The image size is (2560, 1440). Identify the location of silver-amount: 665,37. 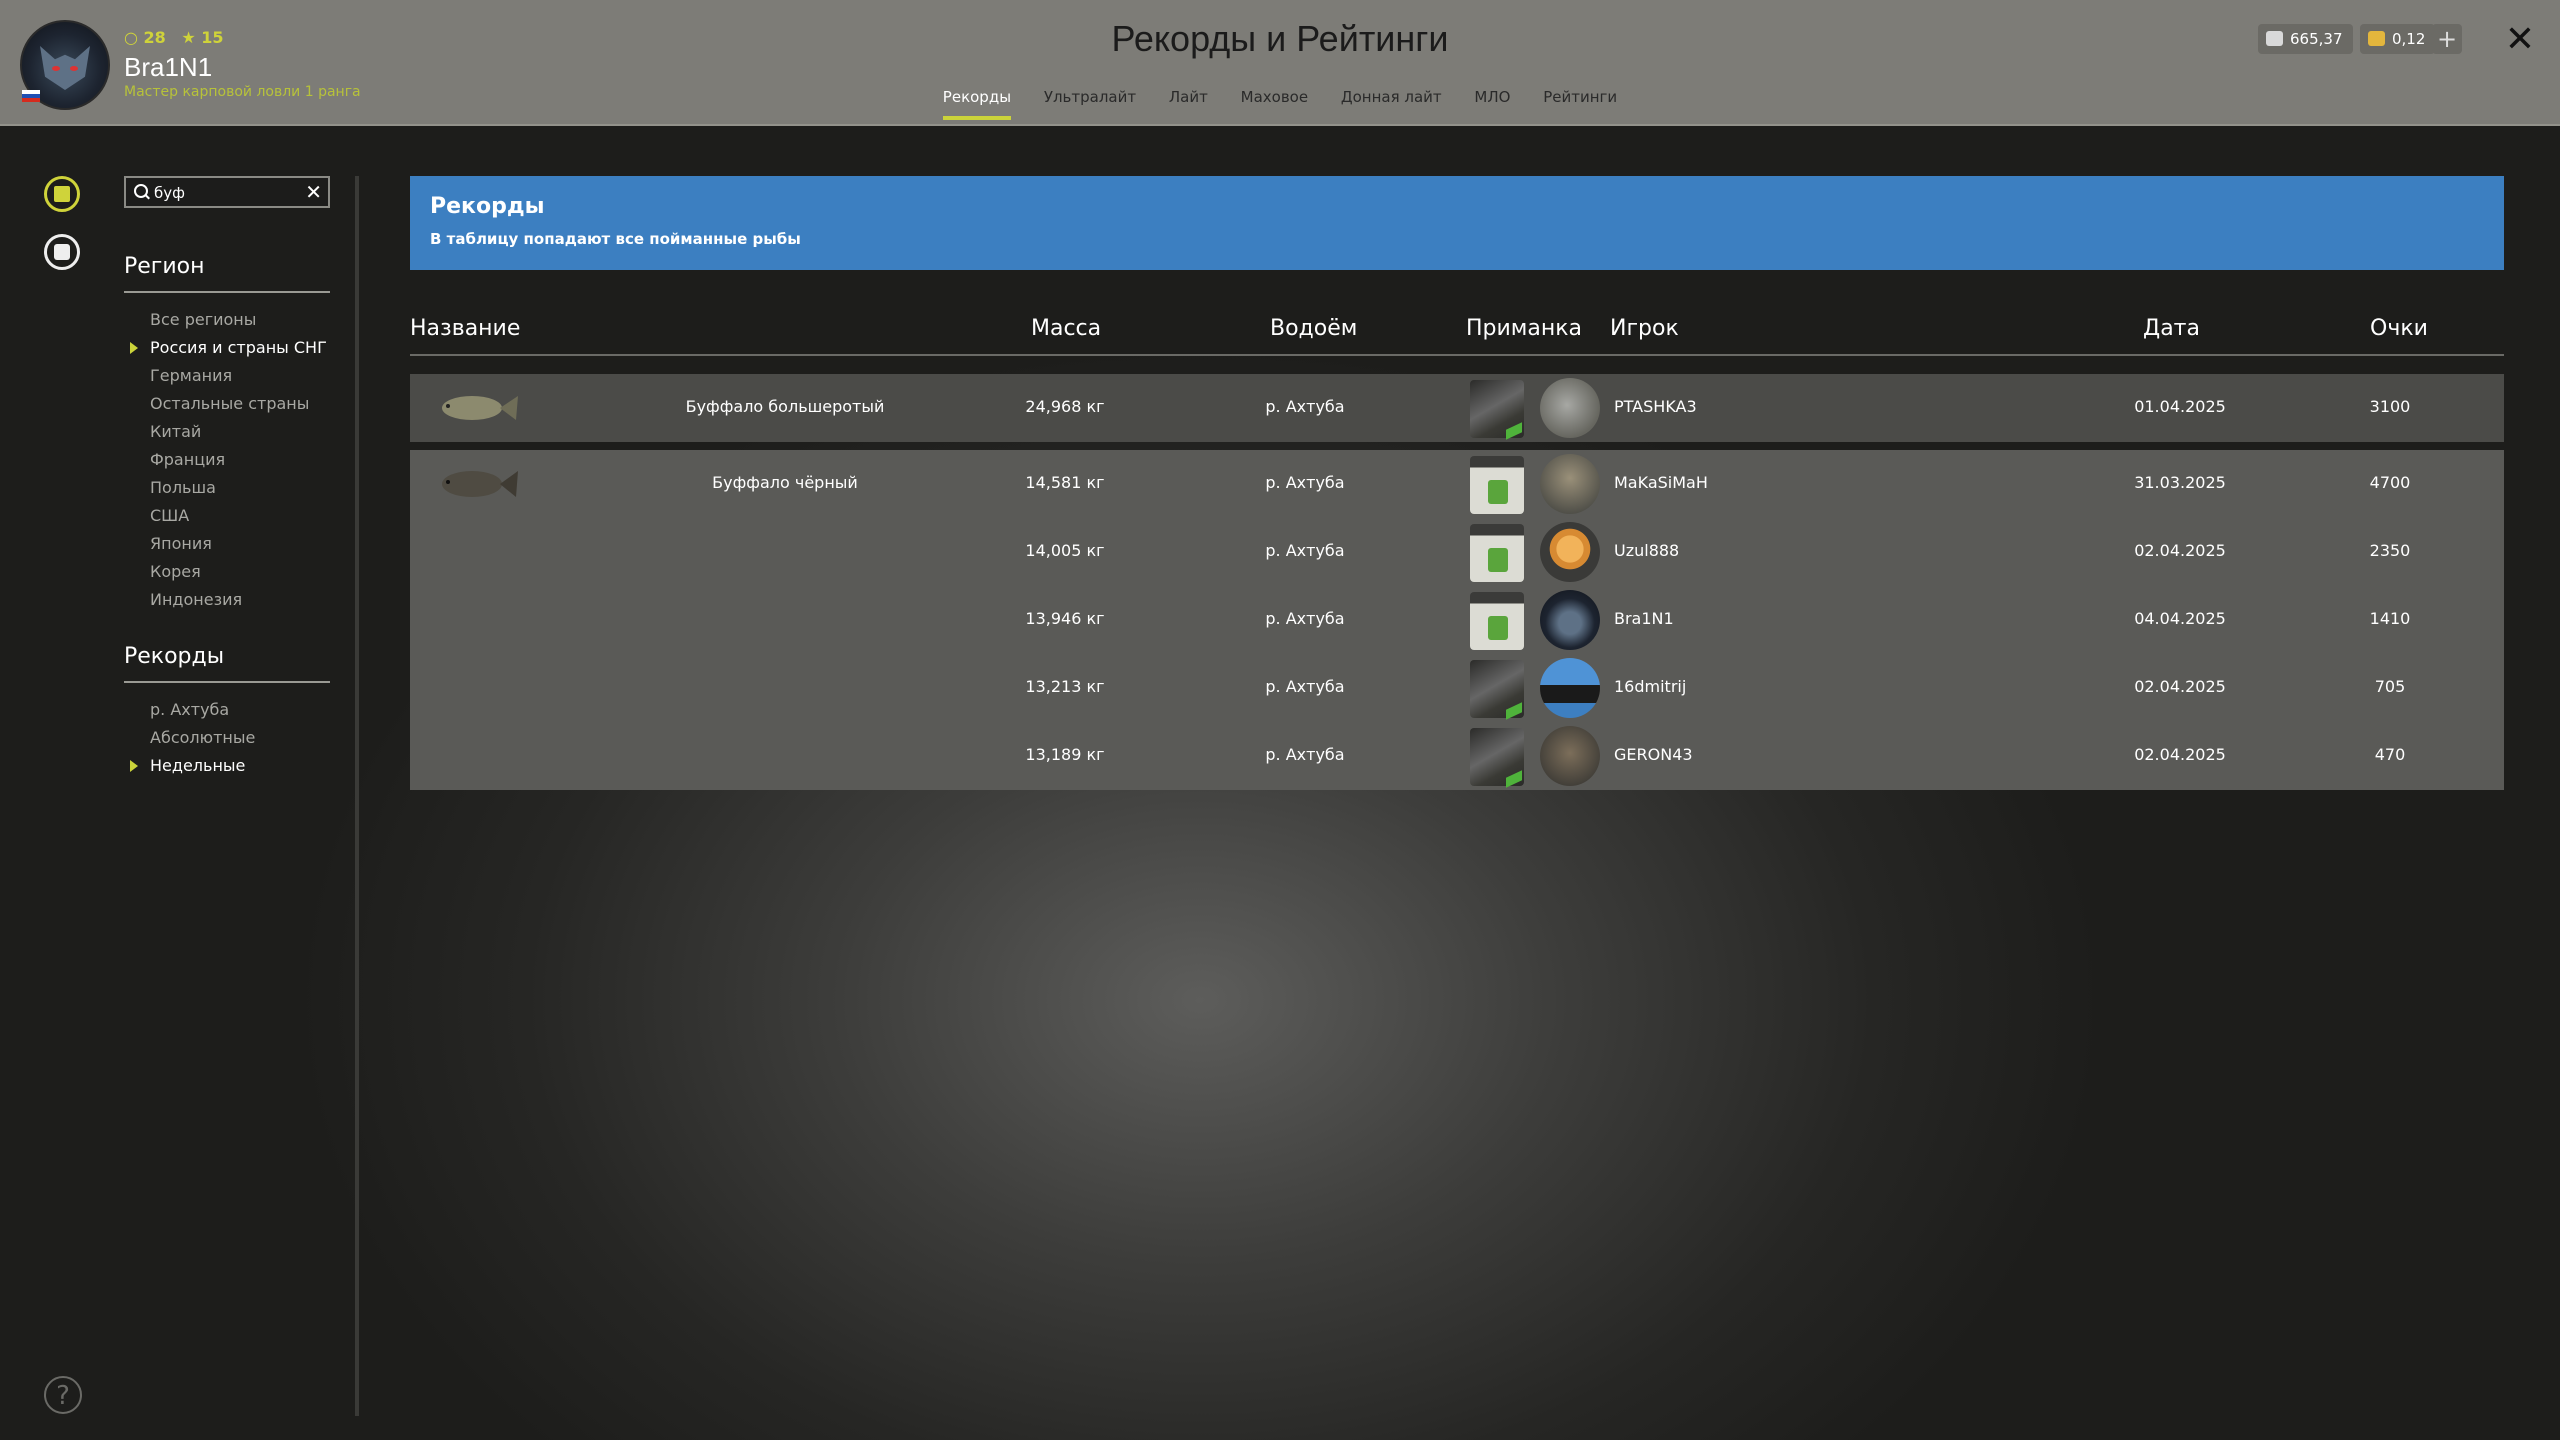
(2316, 39).